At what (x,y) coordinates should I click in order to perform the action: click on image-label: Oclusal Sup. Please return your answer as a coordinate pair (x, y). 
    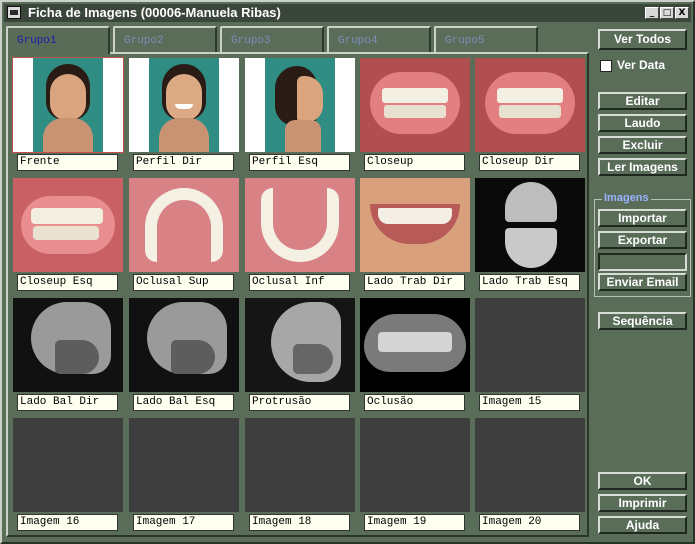
    Looking at the image, I should click on (183, 282).